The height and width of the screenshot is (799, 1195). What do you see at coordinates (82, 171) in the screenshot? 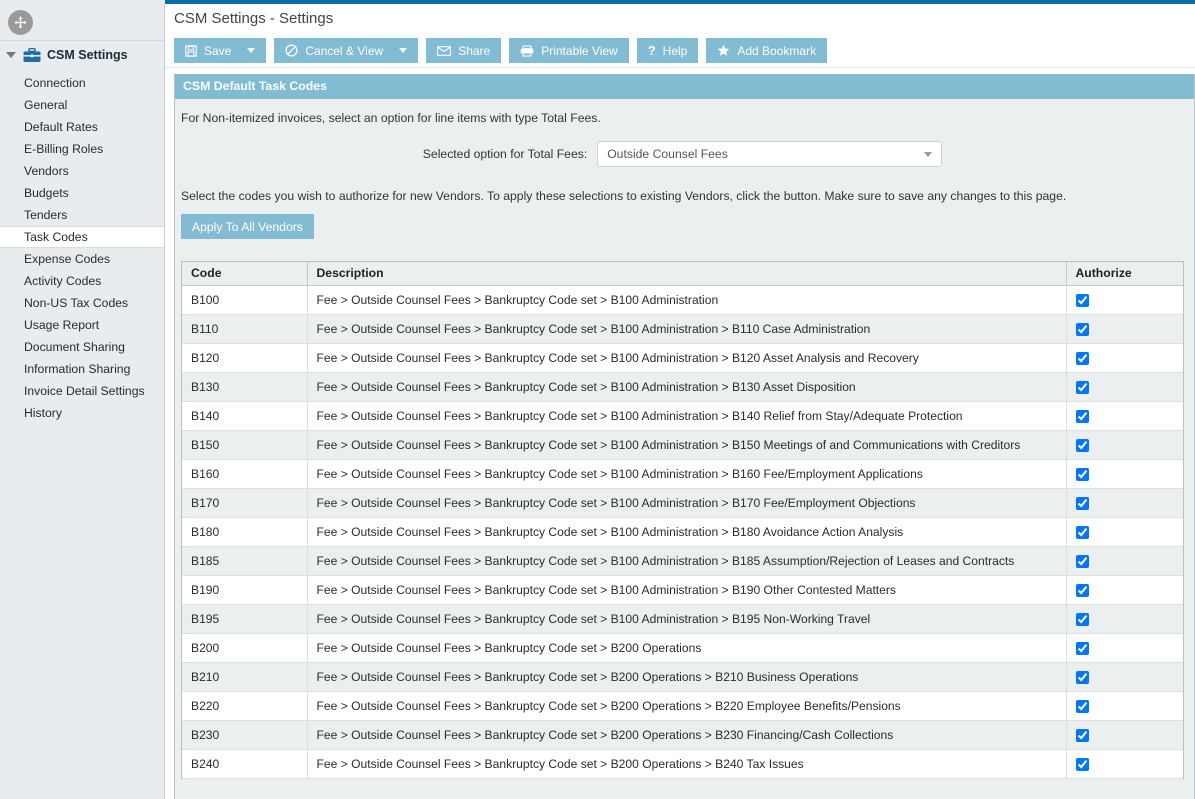
I see `sidebar-item-vendors: Vendors` at bounding box center [82, 171].